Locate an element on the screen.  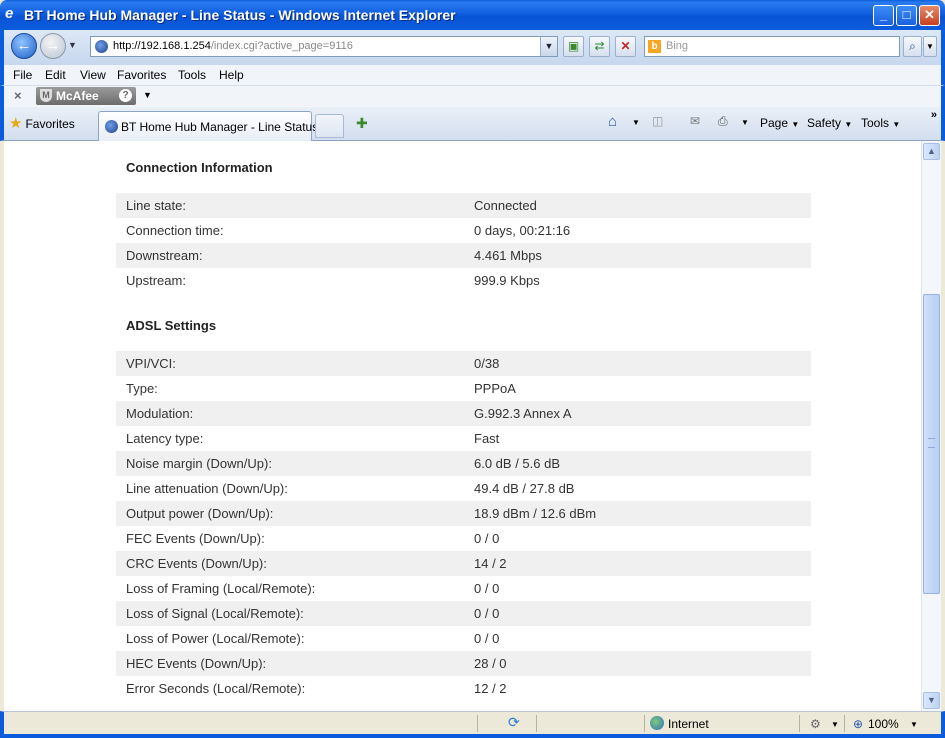
search-button: ⌕ is located at coordinates (912, 46).